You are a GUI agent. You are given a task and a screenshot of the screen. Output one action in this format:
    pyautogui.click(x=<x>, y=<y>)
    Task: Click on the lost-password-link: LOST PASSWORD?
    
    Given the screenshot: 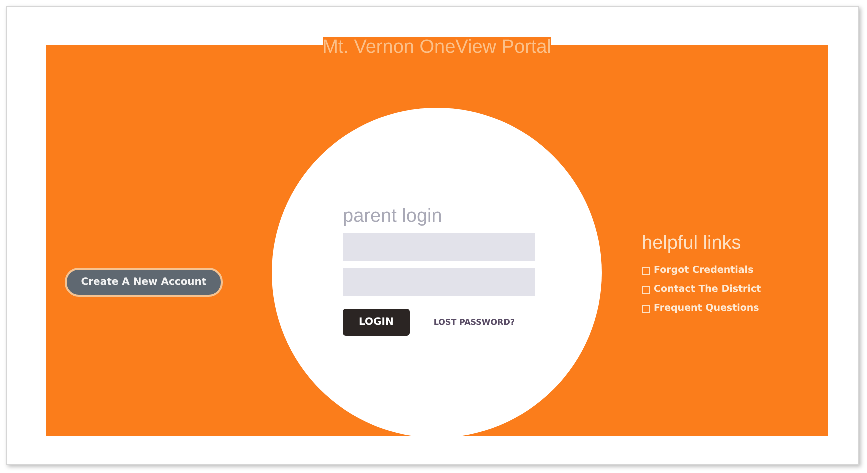 What is the action you would take?
    pyautogui.click(x=474, y=322)
    